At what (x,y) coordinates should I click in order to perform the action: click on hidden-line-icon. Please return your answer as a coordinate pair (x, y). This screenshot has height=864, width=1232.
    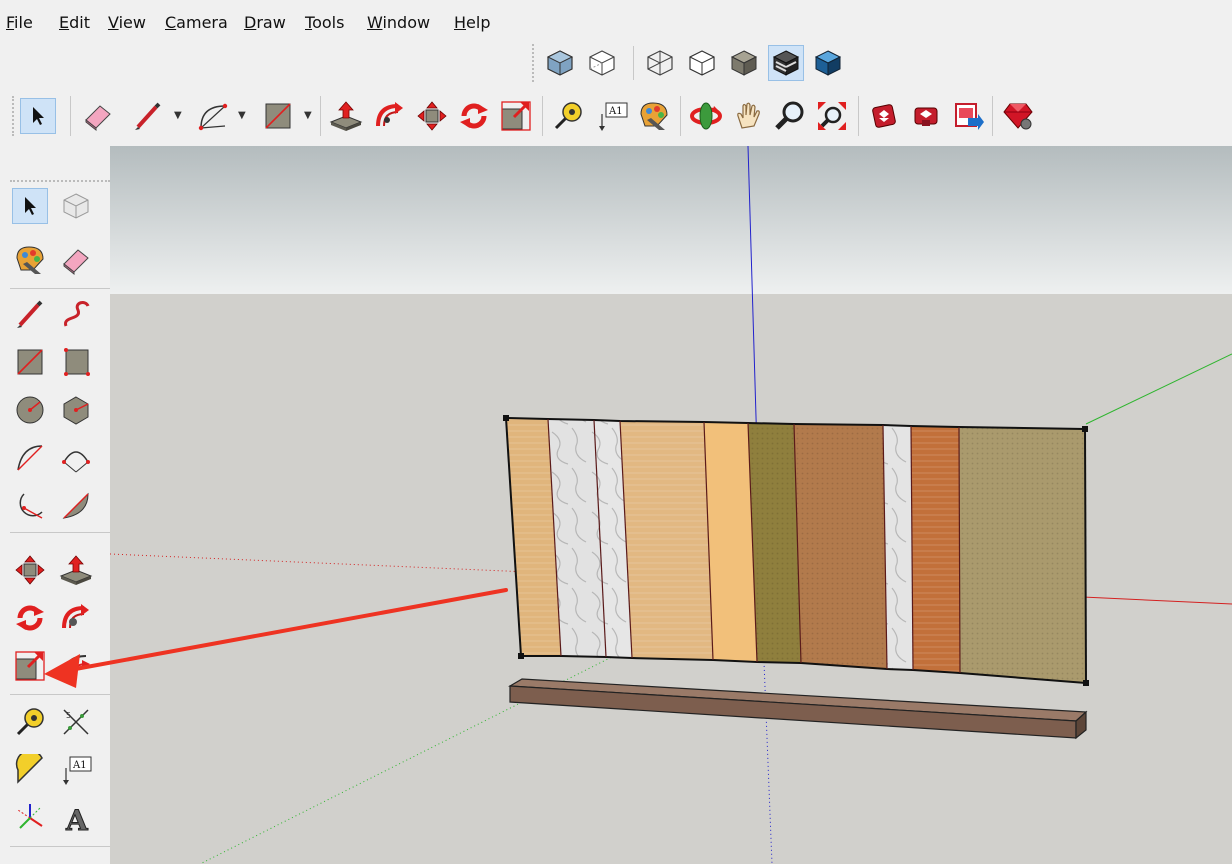
    Looking at the image, I should click on (702, 63).